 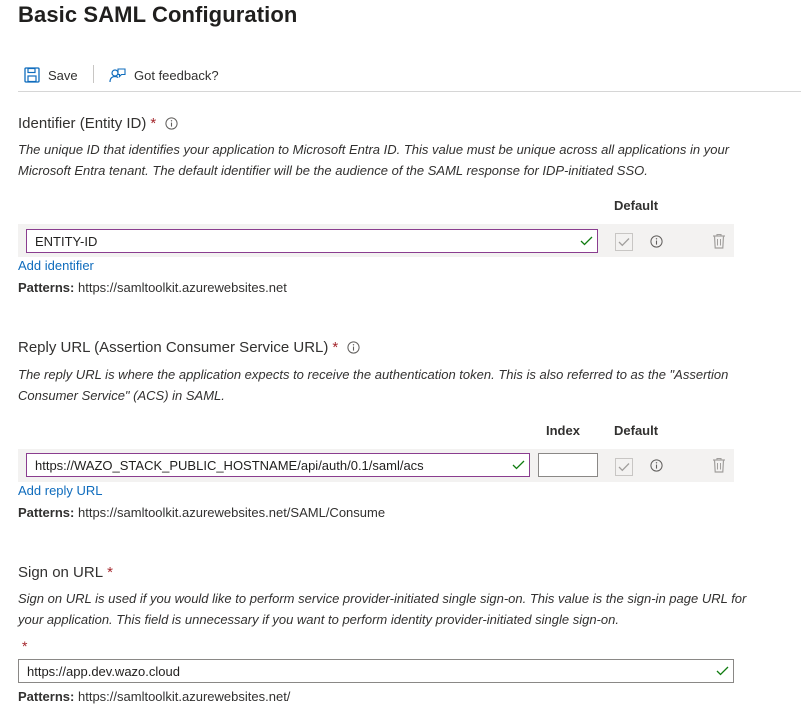 I want to click on save-label: Save, so click(x=63, y=75).